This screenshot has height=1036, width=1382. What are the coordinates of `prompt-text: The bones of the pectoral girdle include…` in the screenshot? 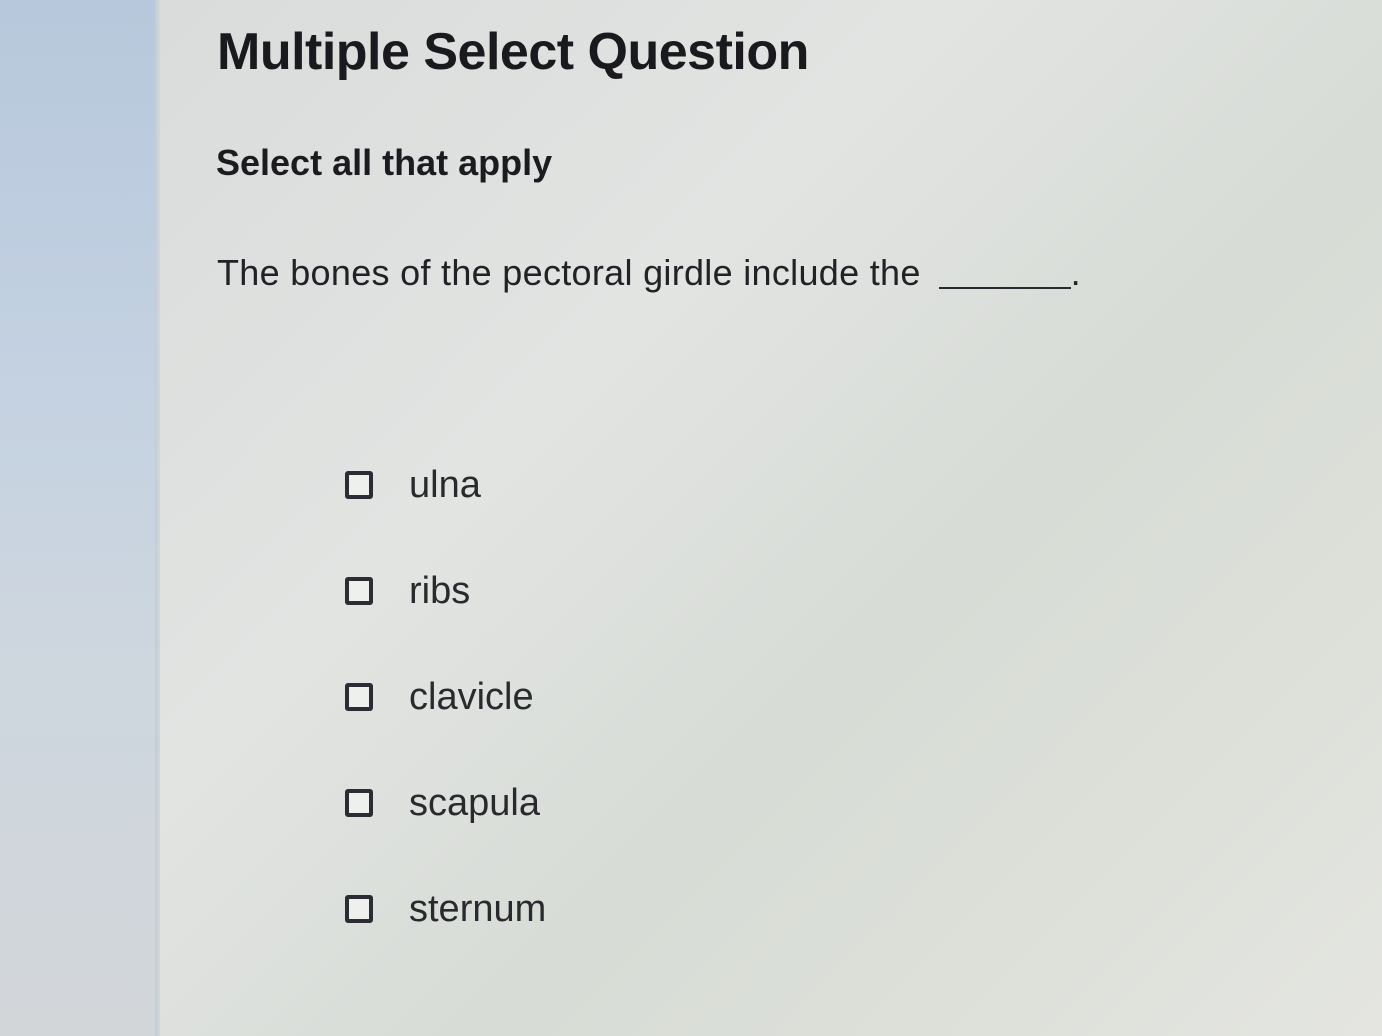 It's located at (569, 272).